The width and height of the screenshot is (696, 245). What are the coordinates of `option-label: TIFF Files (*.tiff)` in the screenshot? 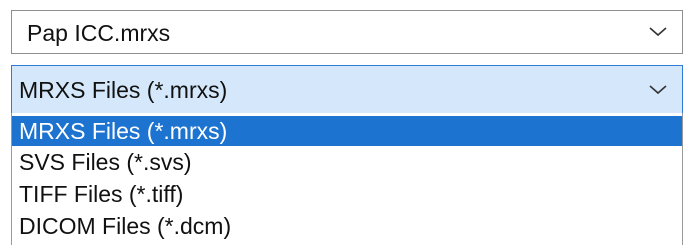 It's located at (101, 194).